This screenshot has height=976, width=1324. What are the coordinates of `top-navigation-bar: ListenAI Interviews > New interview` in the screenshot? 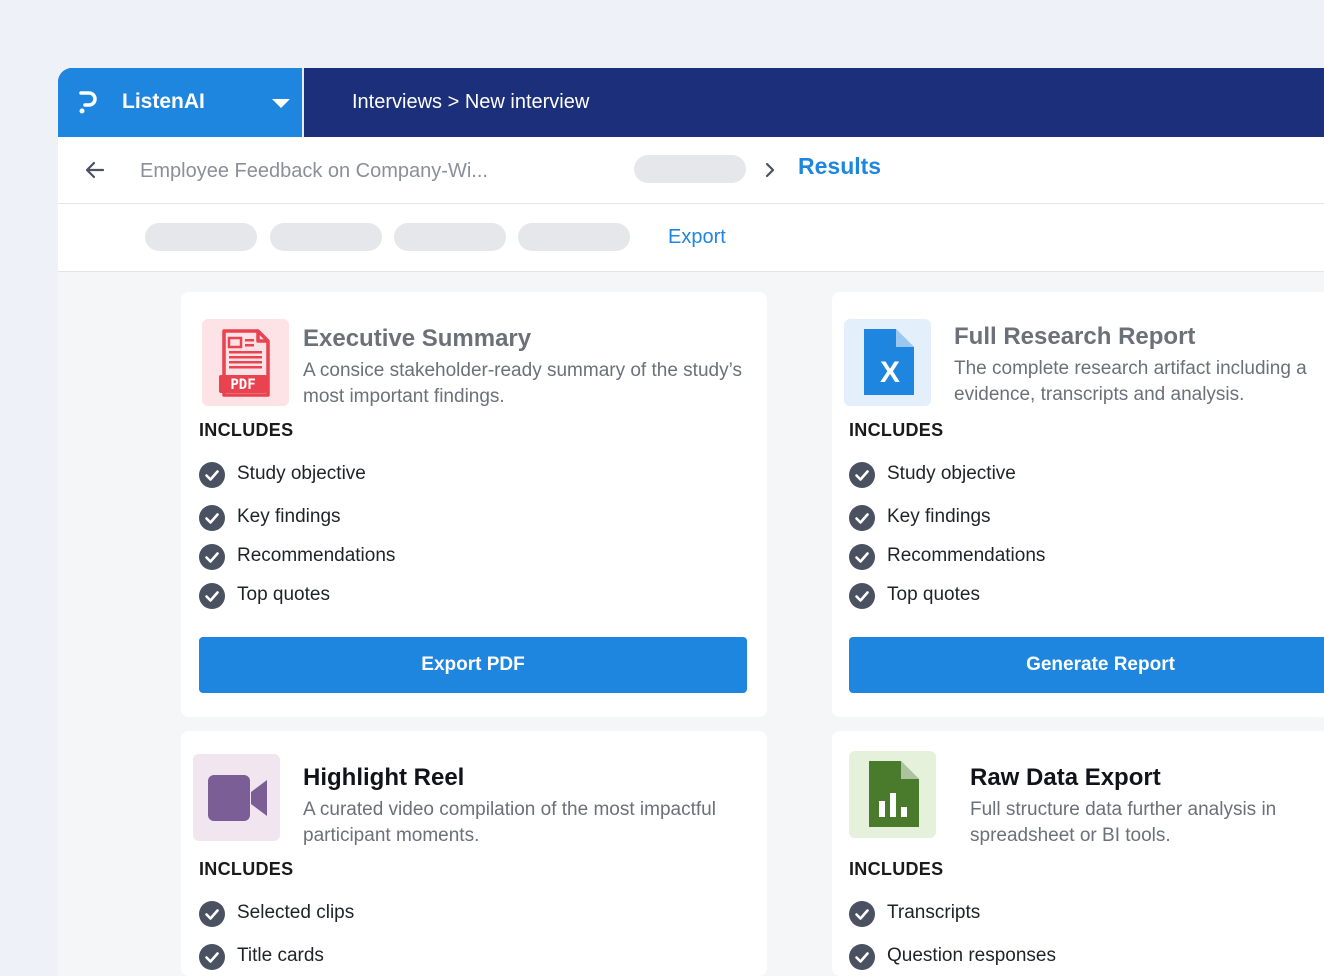 It's located at (691, 102).